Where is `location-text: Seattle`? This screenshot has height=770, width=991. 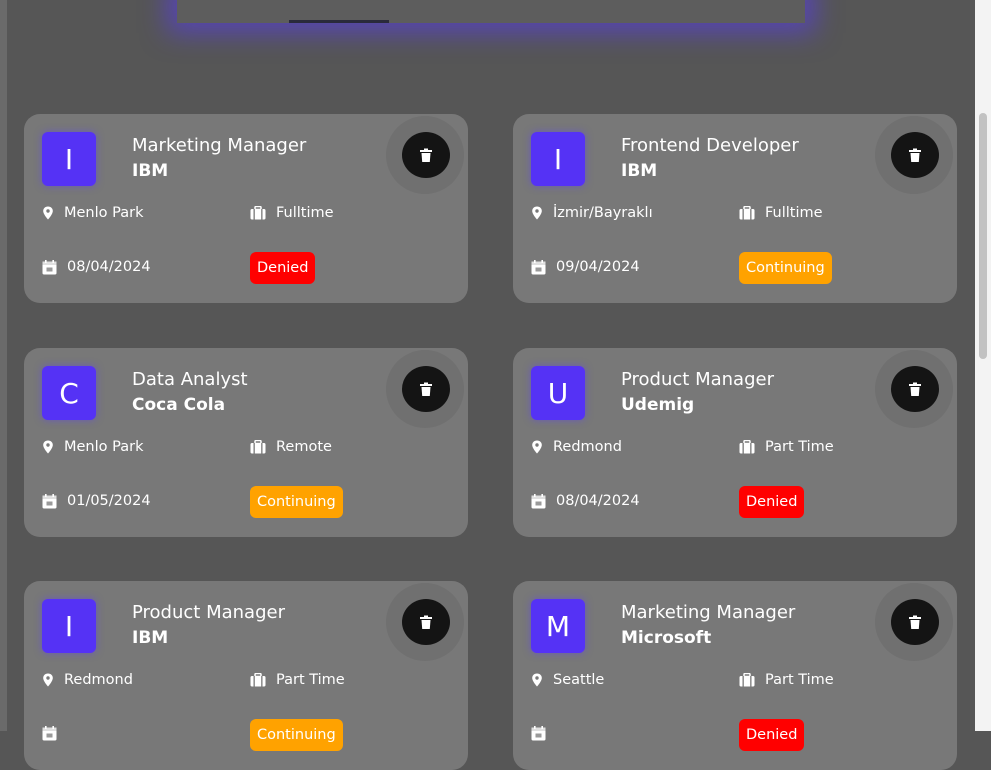 location-text: Seattle is located at coordinates (579, 680).